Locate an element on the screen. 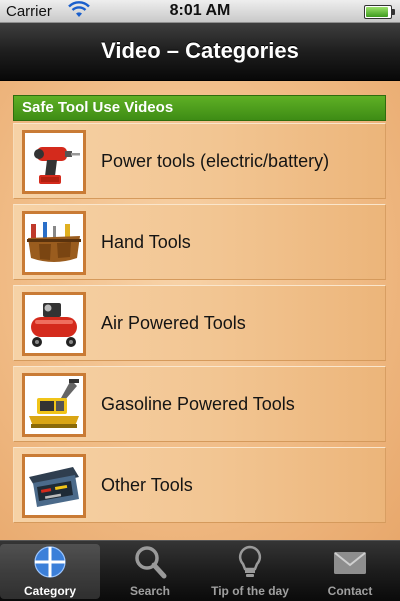  category-label: Hand Tools is located at coordinates (146, 242).